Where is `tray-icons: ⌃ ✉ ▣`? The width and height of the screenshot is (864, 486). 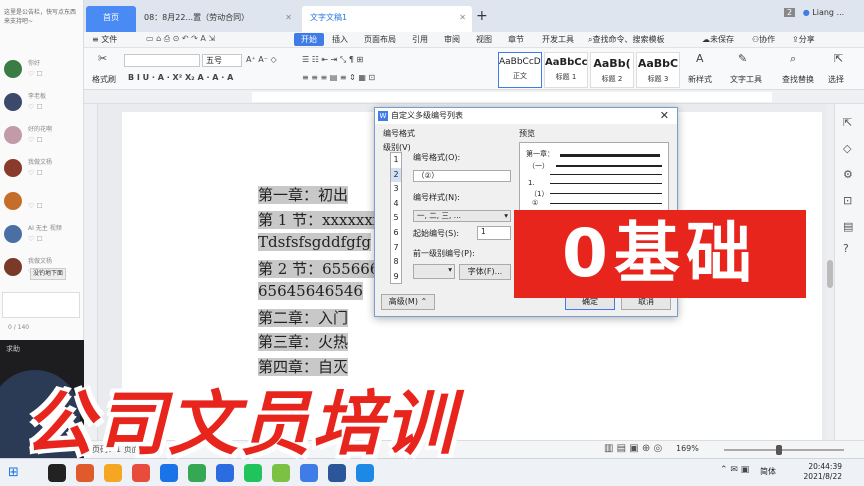 tray-icons: ⌃ ✉ ▣ is located at coordinates (734, 470).